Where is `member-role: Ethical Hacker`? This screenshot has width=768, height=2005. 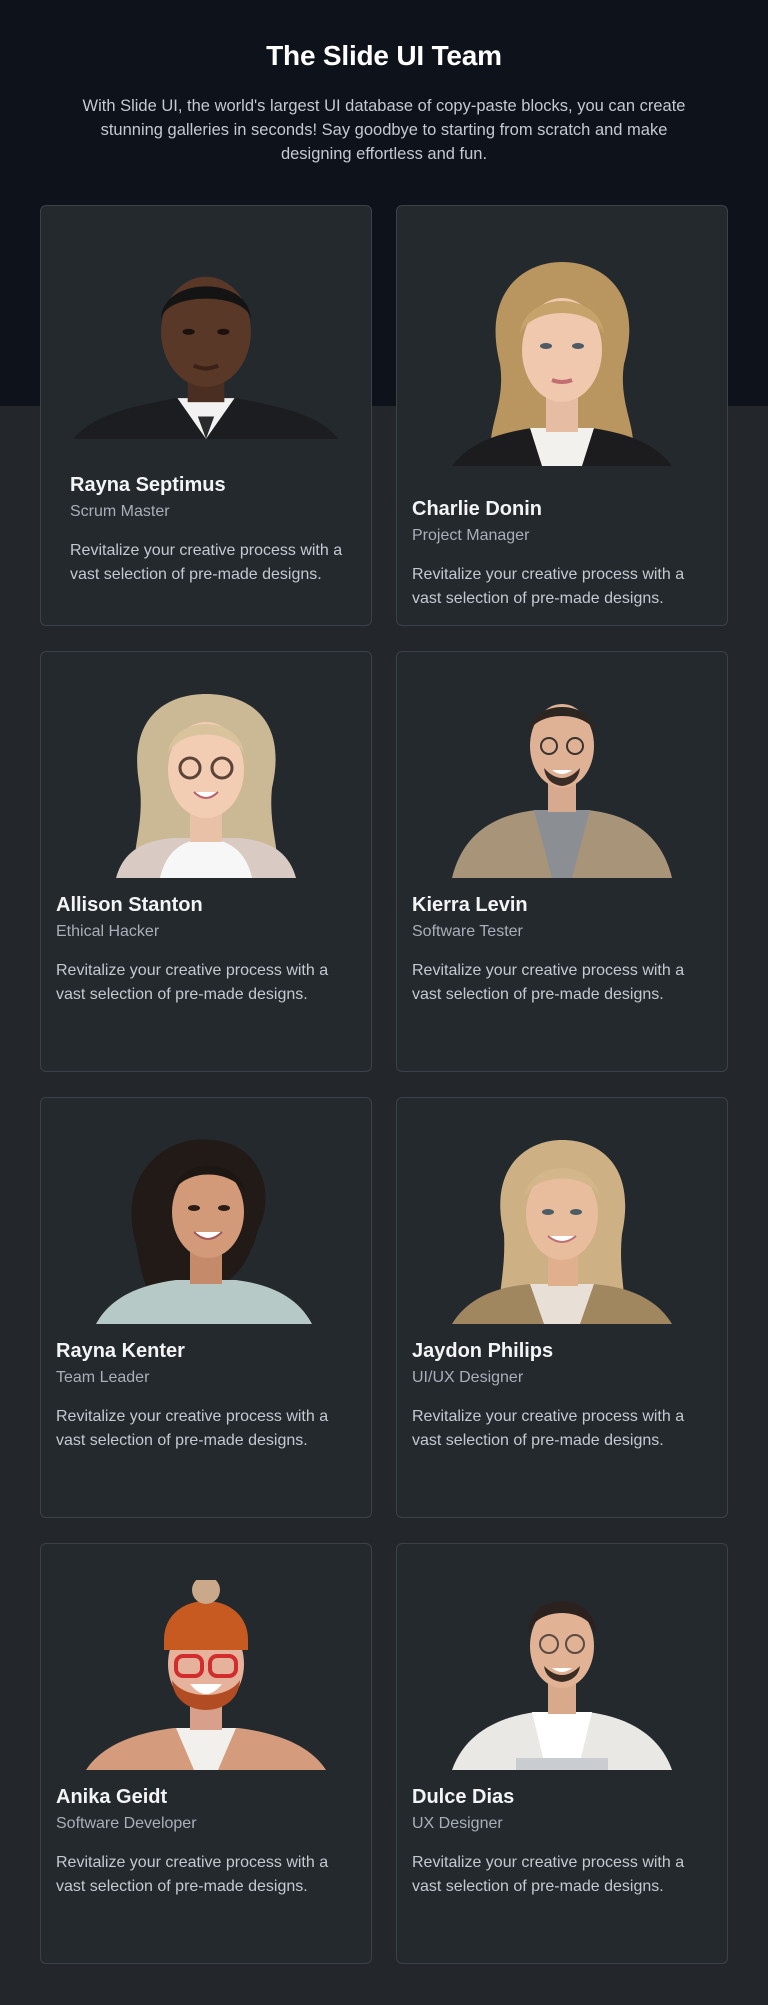 member-role: Ethical Hacker is located at coordinates (108, 931).